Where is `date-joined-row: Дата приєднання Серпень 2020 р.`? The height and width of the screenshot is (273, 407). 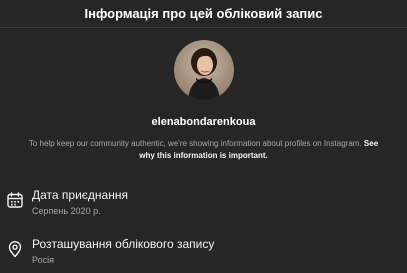 date-joined-row: Дата приєднання Серпень 2020 р. is located at coordinates (67, 203).